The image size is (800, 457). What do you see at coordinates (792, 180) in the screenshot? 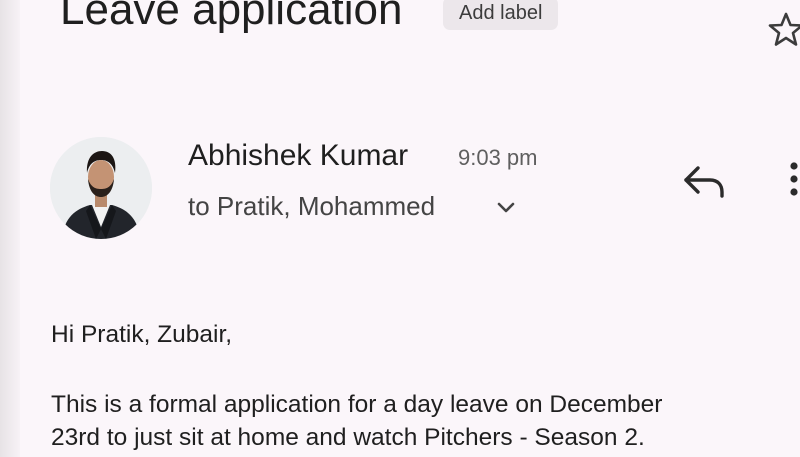
I see `more-vert-icon` at bounding box center [792, 180].